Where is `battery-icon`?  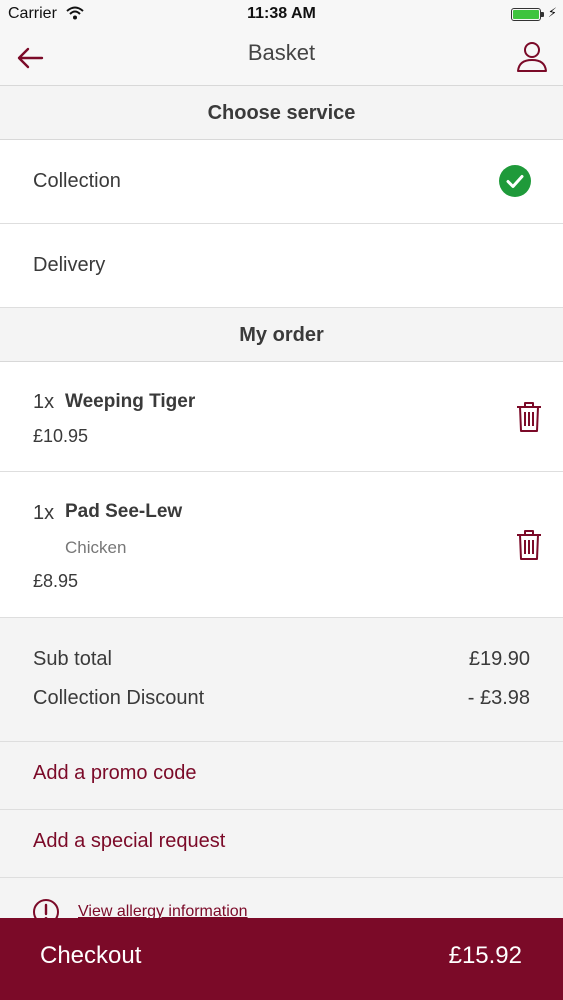
battery-icon is located at coordinates (526, 14).